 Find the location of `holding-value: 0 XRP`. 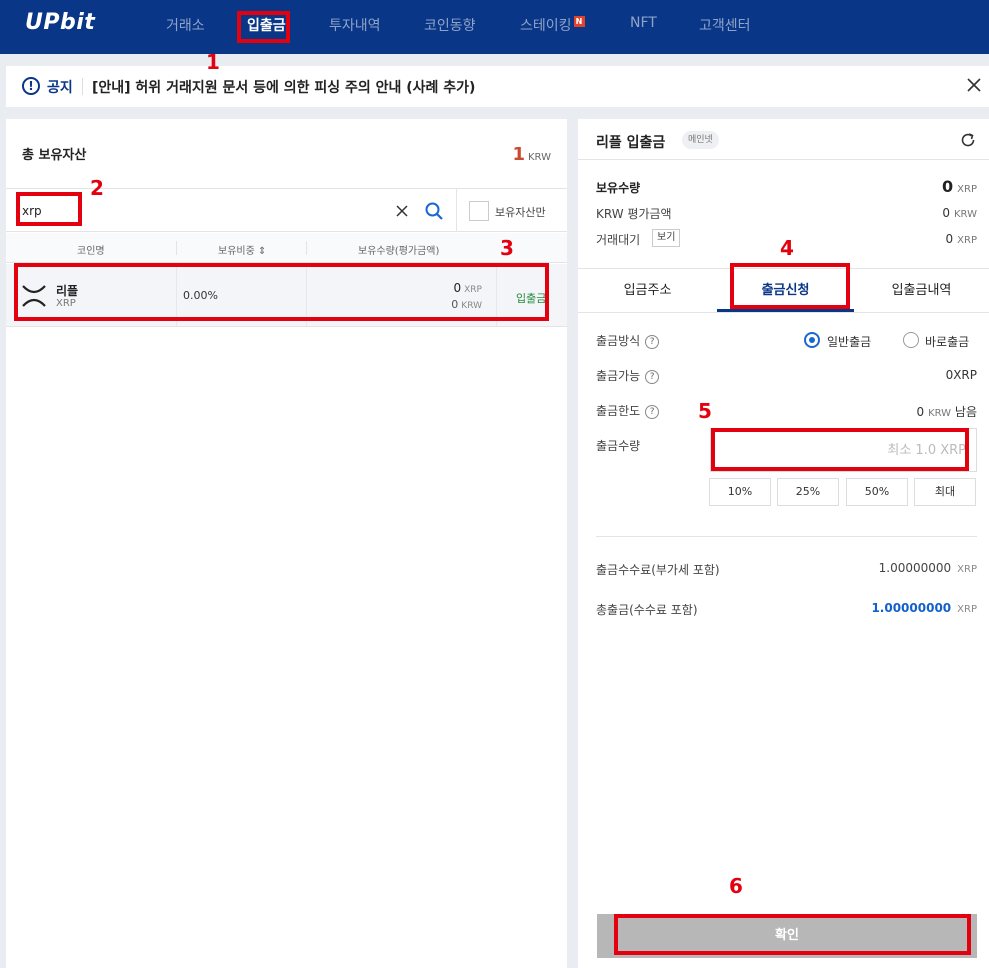

holding-value: 0 XRP is located at coordinates (959, 186).